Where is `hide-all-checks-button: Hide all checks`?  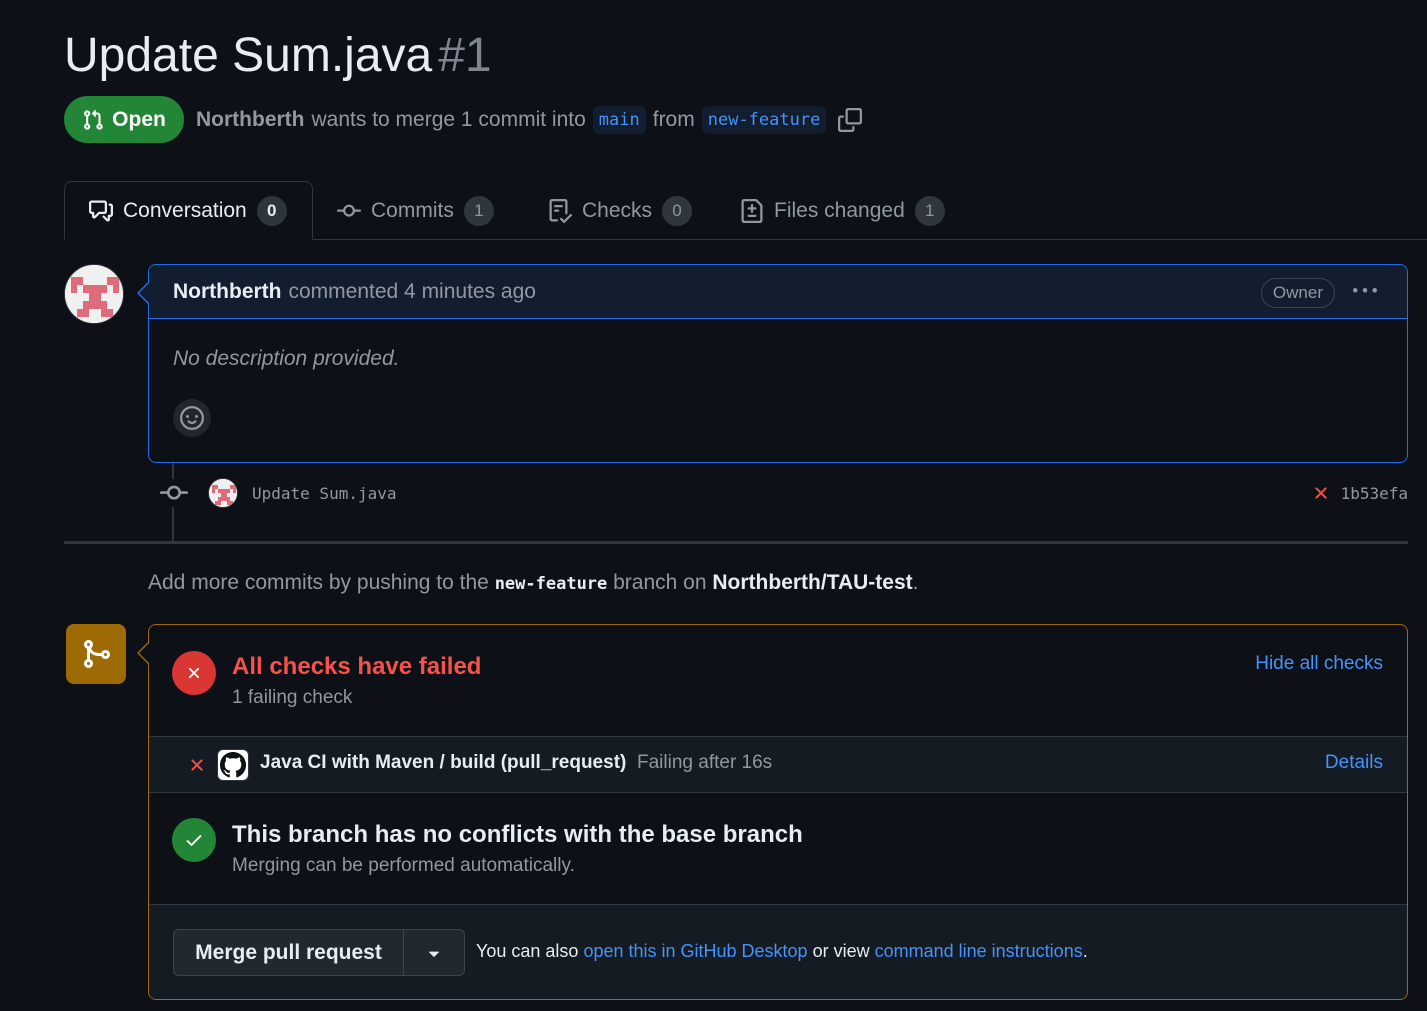
hide-all-checks-button: Hide all checks is located at coordinates (1319, 664).